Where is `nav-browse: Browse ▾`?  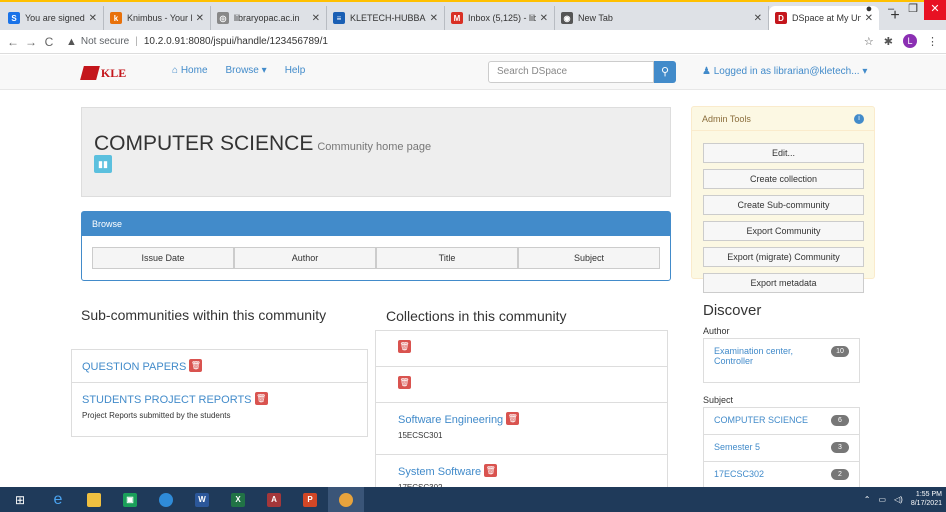
nav-browse: Browse ▾ is located at coordinates (246, 70).